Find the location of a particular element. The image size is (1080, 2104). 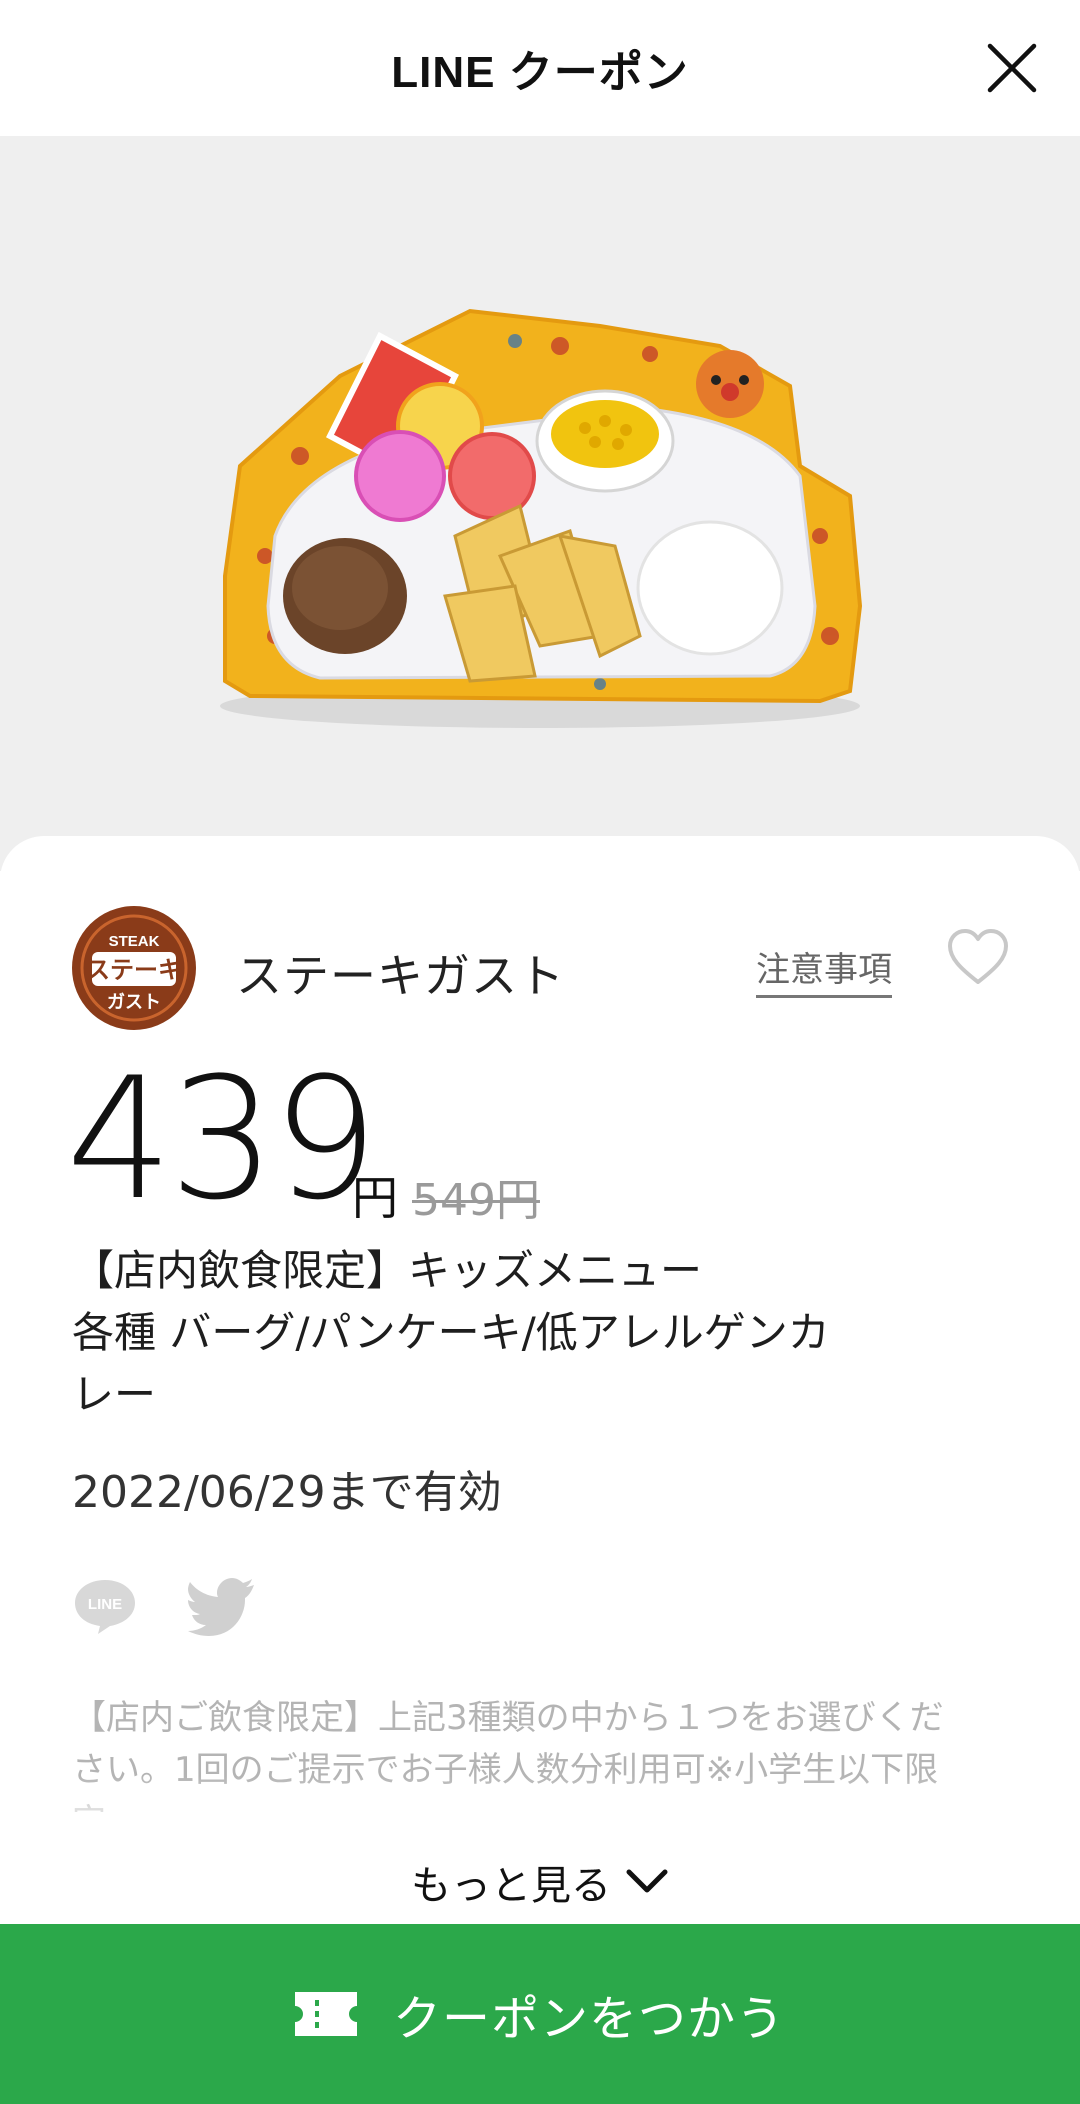

share-row: LINE is located at coordinates (222, 1611).